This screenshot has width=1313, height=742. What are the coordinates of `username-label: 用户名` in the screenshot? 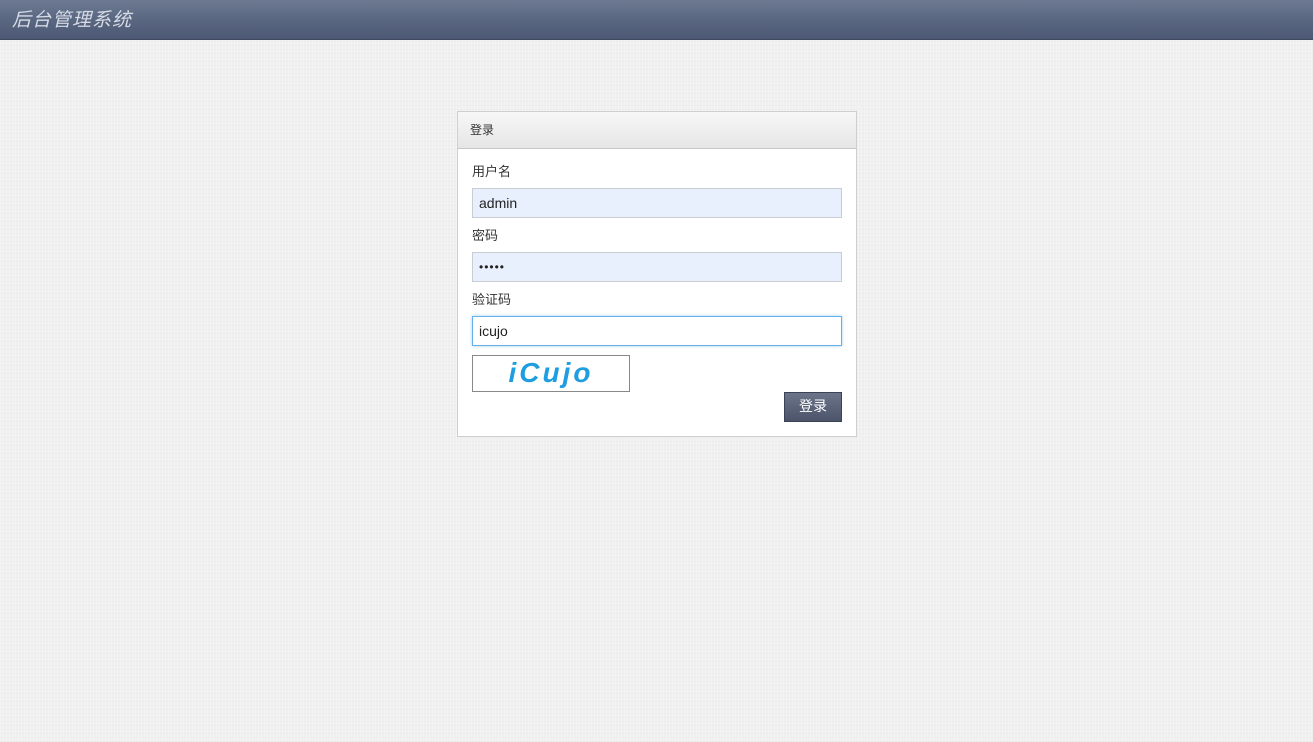 It's located at (492, 172).